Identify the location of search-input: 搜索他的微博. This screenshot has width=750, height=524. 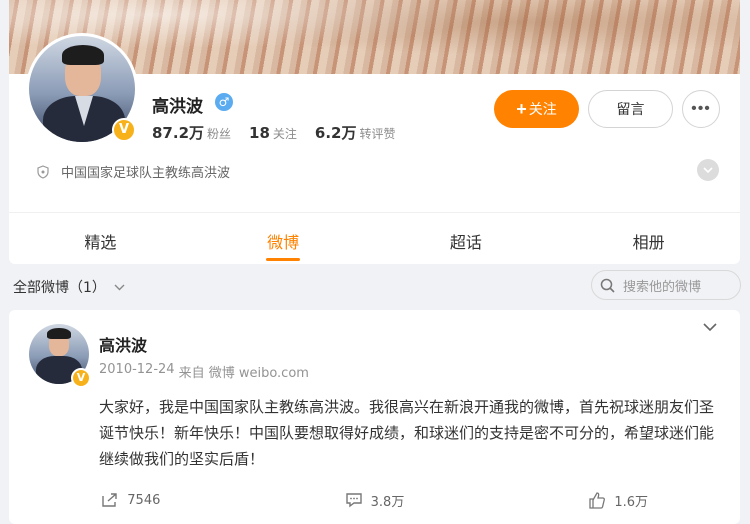
(666, 285).